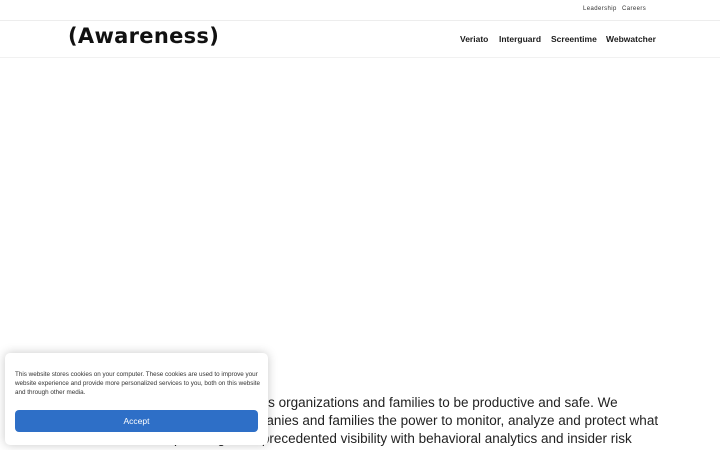 This screenshot has height=450, width=720. Describe the element at coordinates (631, 39) in the screenshot. I see `nav-item-webwatcher: Webwatcher` at that location.